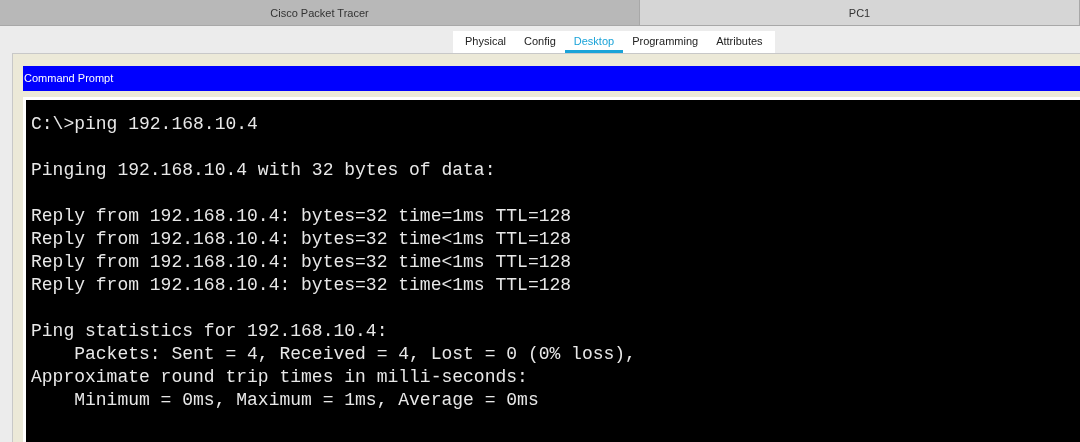 The width and height of the screenshot is (1080, 442). Describe the element at coordinates (144, 124) in the screenshot. I see `terminal-line: C:\>ping 192.168.10.4` at that location.